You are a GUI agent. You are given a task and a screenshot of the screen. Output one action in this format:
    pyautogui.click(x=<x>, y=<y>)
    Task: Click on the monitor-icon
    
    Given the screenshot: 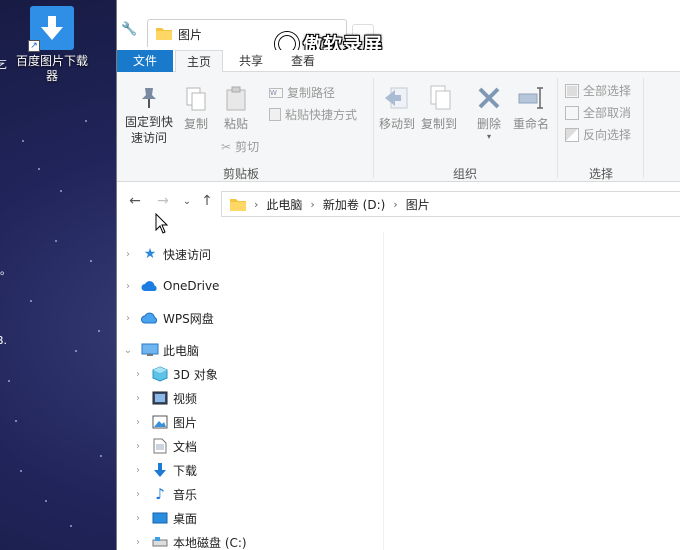 What is the action you would take?
    pyautogui.click(x=150, y=350)
    